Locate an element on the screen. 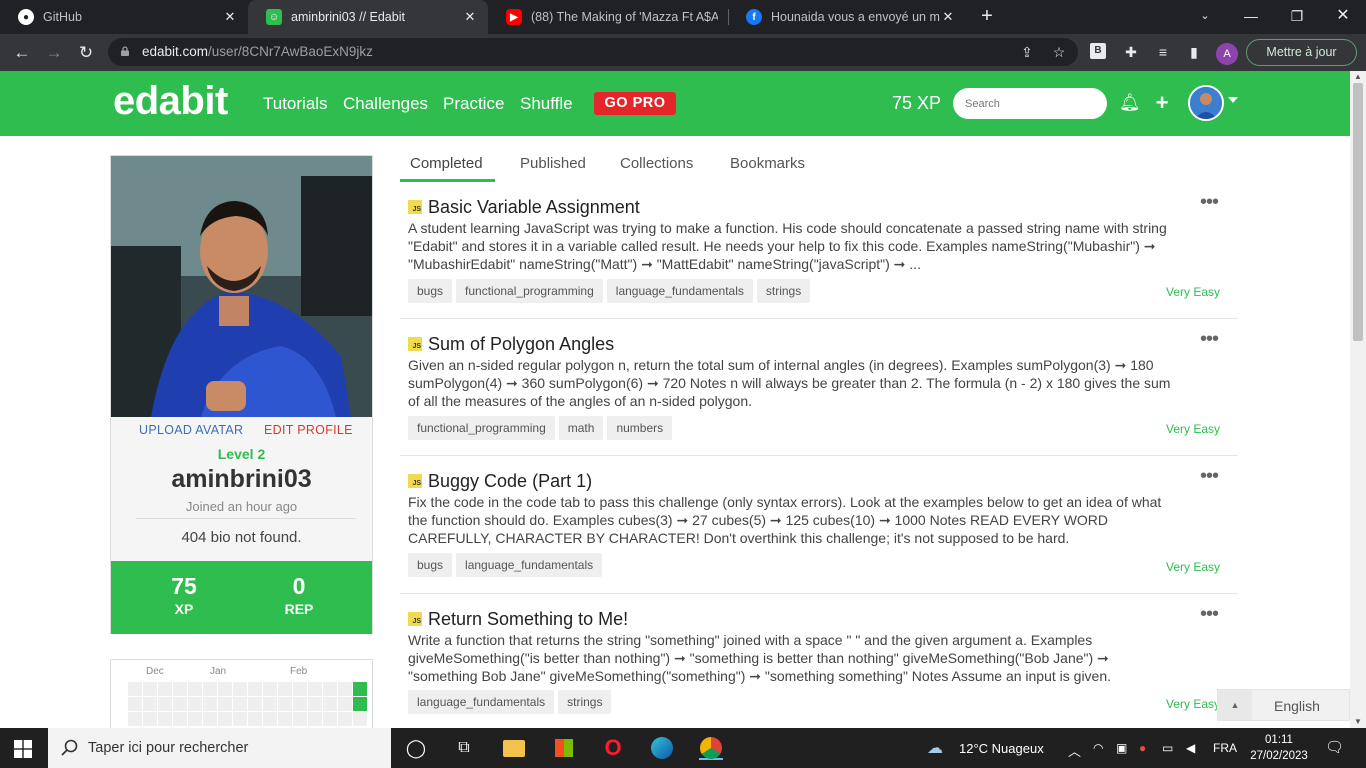  scroll-down-arrow-icon: ▼ is located at coordinates (1358, 722).